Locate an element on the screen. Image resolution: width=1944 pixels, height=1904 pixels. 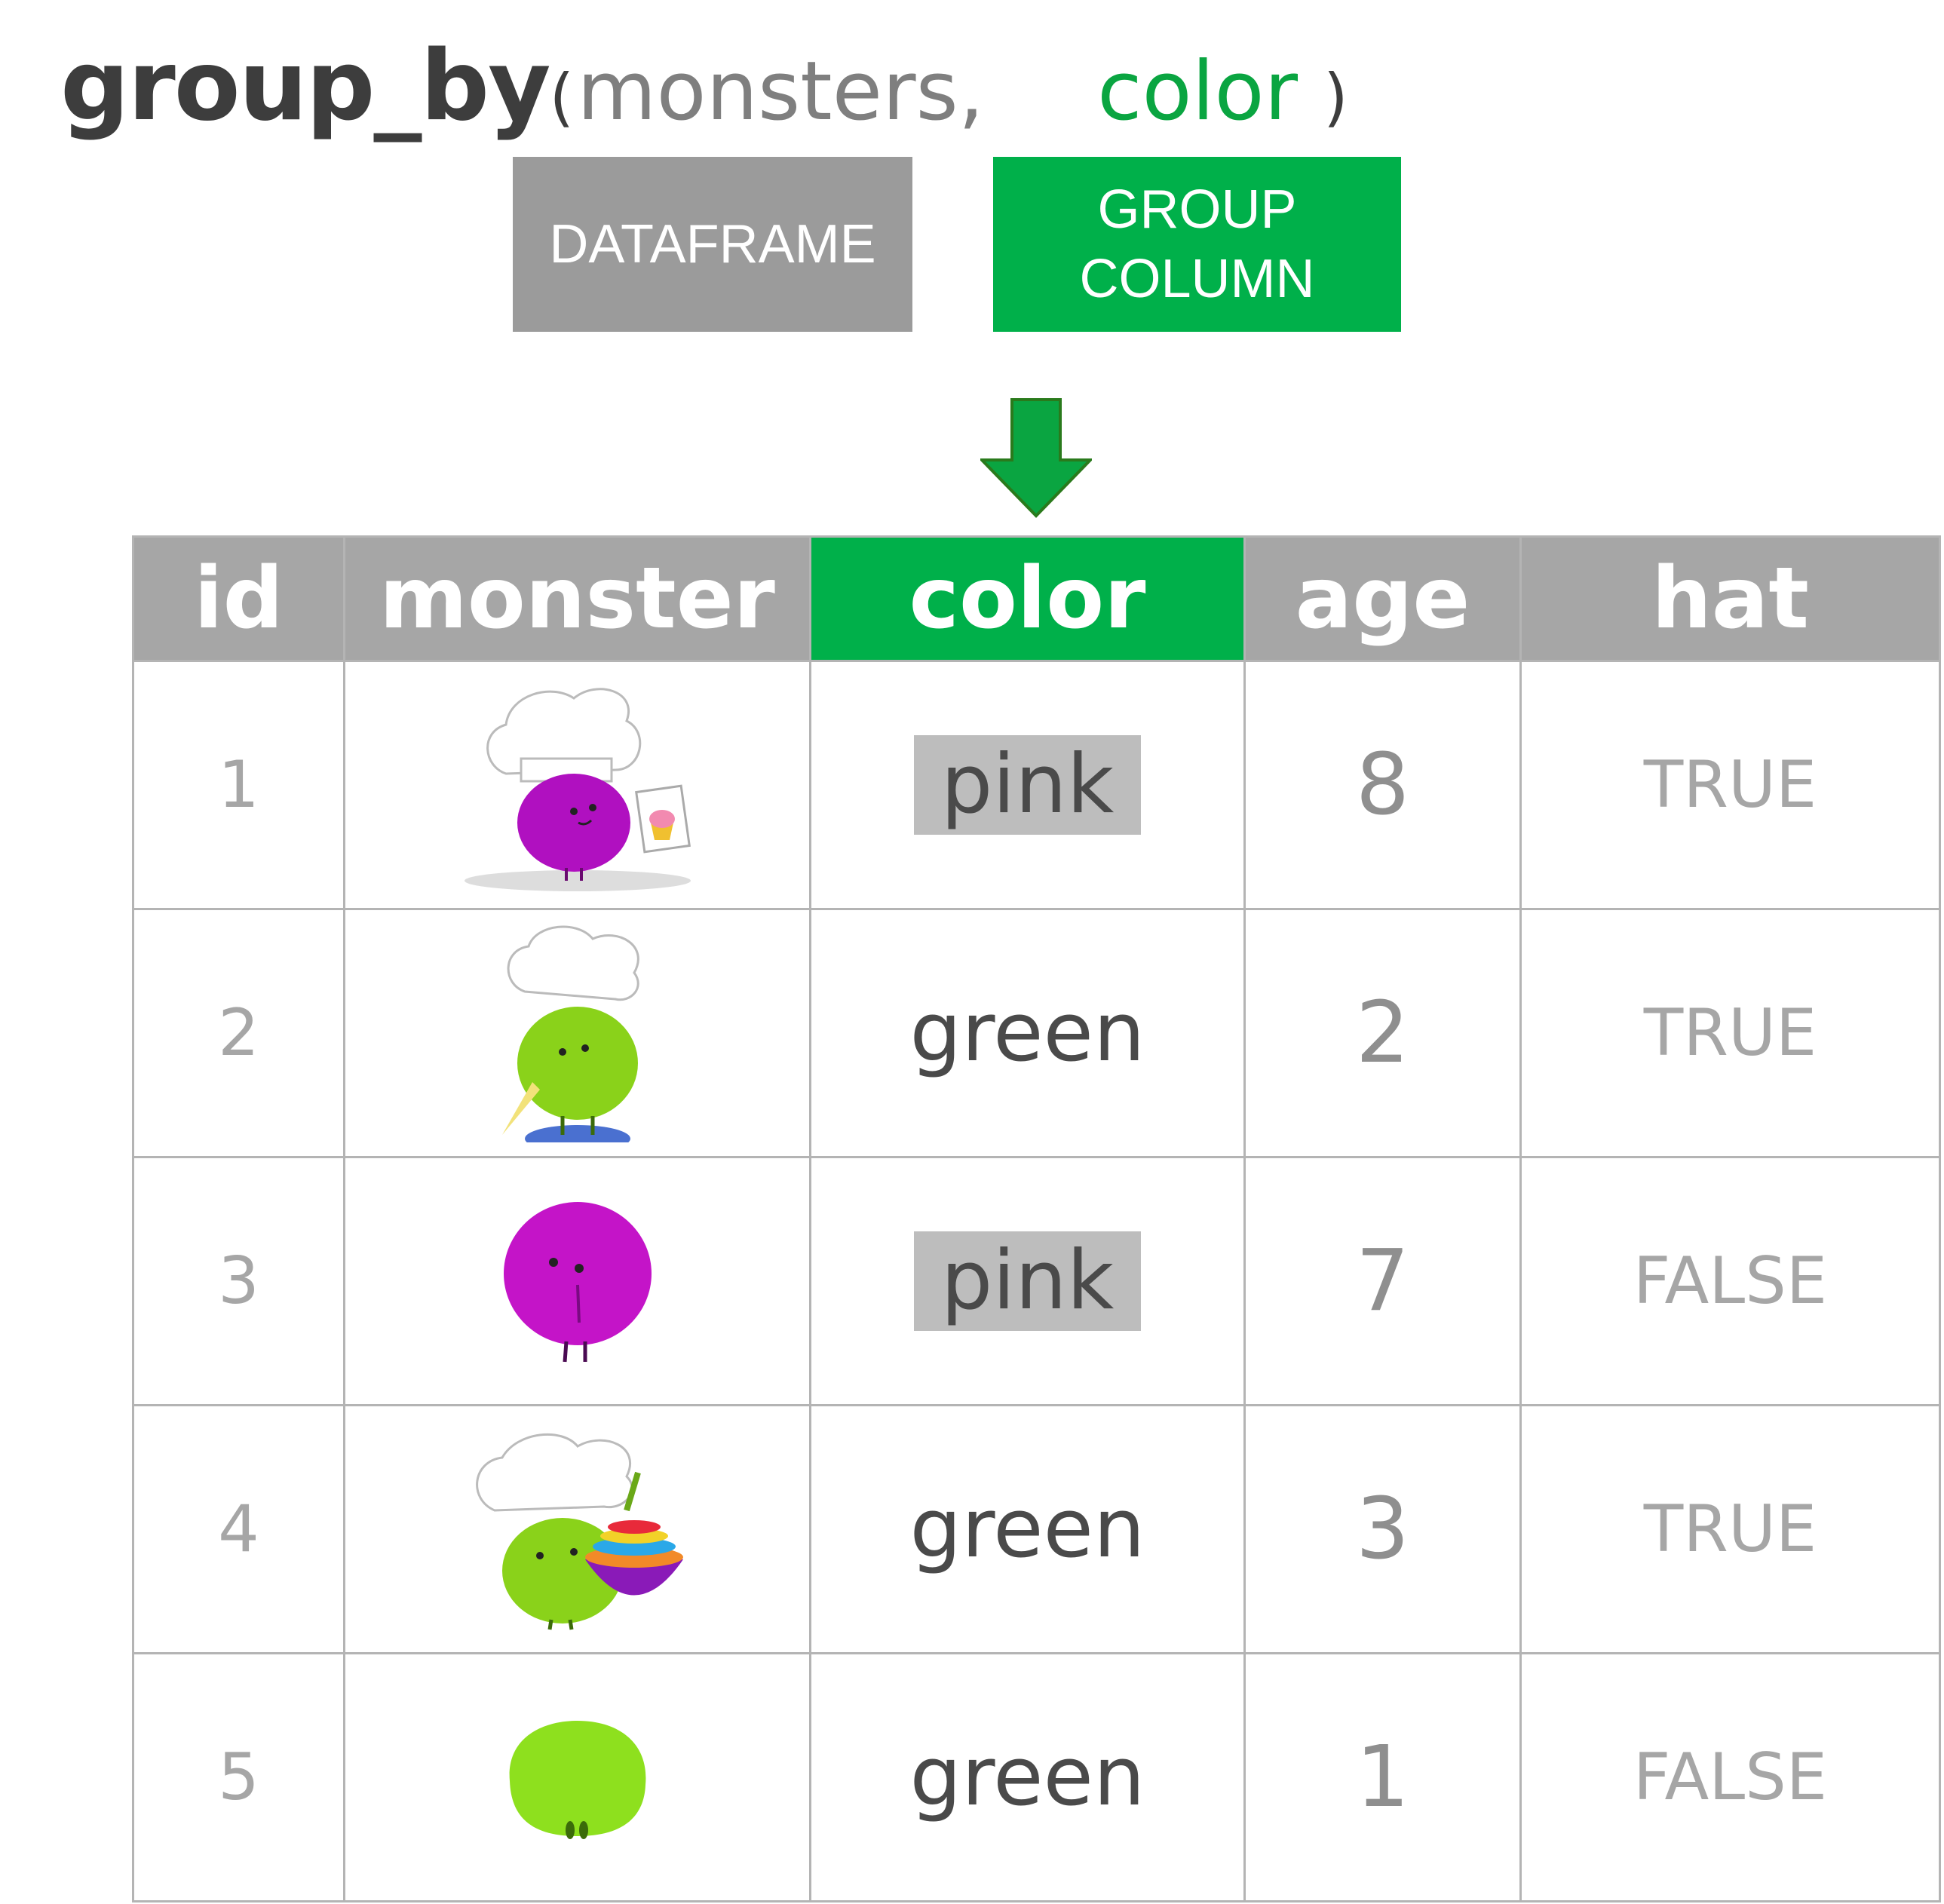
dataframe-arg: monsters, is located at coordinates (781, 91).